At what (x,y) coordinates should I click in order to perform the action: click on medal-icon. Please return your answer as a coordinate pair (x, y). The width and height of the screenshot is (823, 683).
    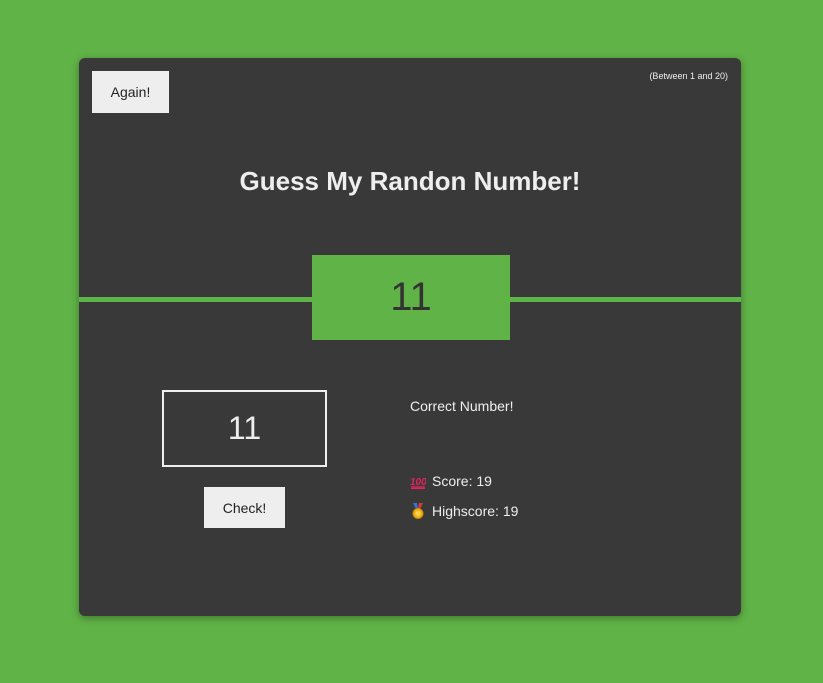
    Looking at the image, I should click on (418, 511).